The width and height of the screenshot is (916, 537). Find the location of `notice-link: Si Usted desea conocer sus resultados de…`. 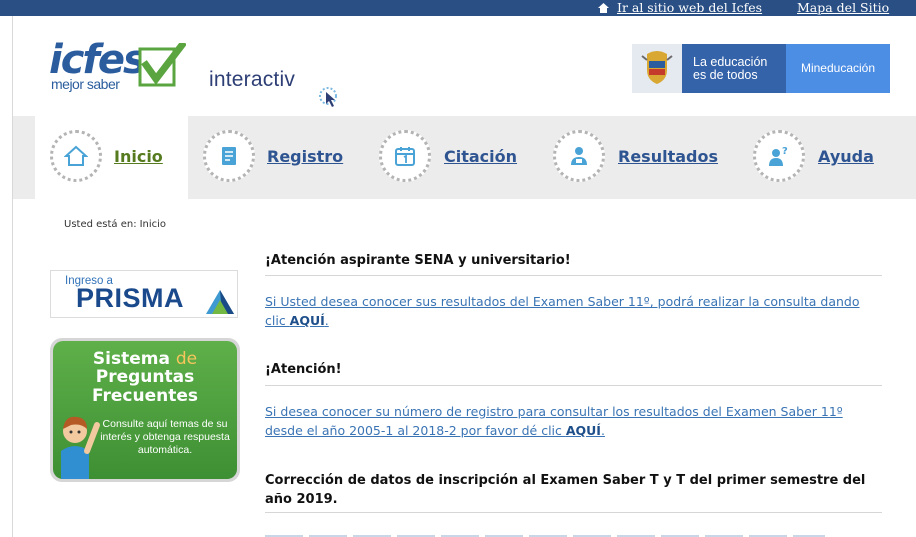

notice-link: Si Usted desea conocer sus resultados de… is located at coordinates (573, 311).